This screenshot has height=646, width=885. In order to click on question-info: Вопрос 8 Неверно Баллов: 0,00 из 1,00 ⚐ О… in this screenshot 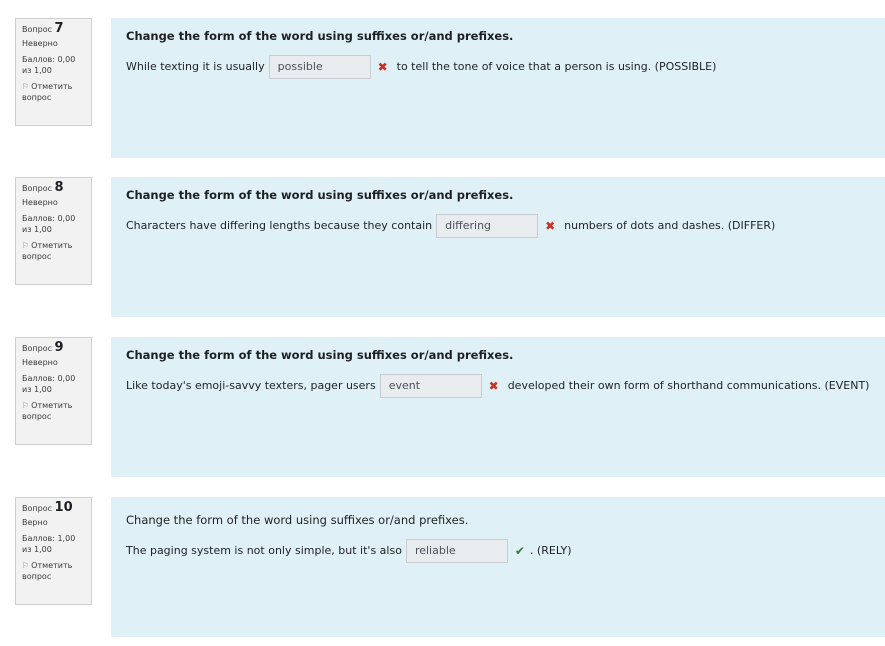, I will do `click(53, 231)`.